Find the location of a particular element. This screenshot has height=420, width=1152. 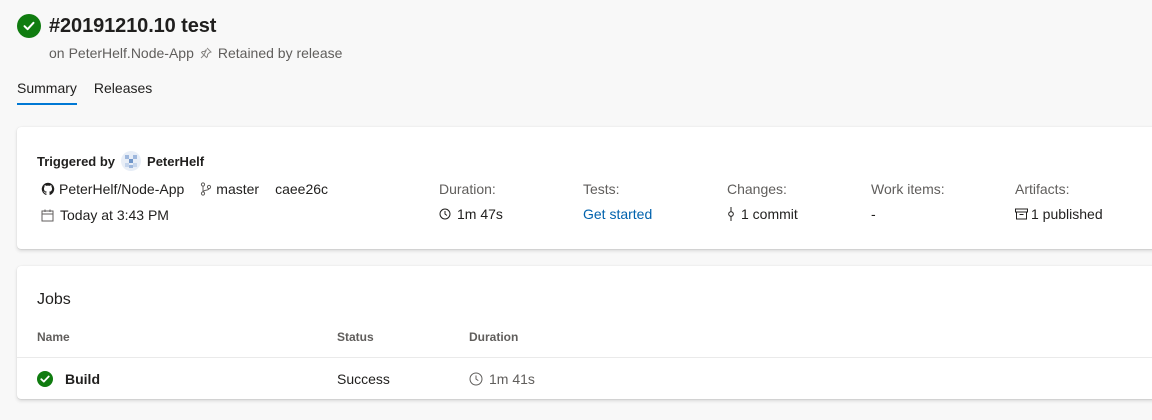

stat-changes: Changes: 1 commit is located at coordinates (762, 201).